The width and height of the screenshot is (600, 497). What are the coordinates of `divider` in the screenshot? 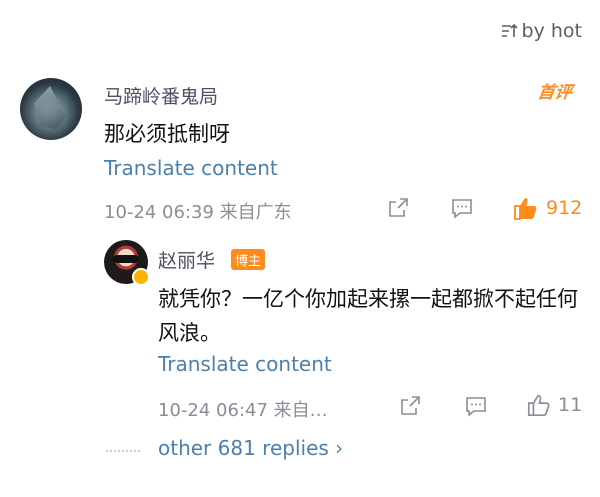 It's located at (123, 451).